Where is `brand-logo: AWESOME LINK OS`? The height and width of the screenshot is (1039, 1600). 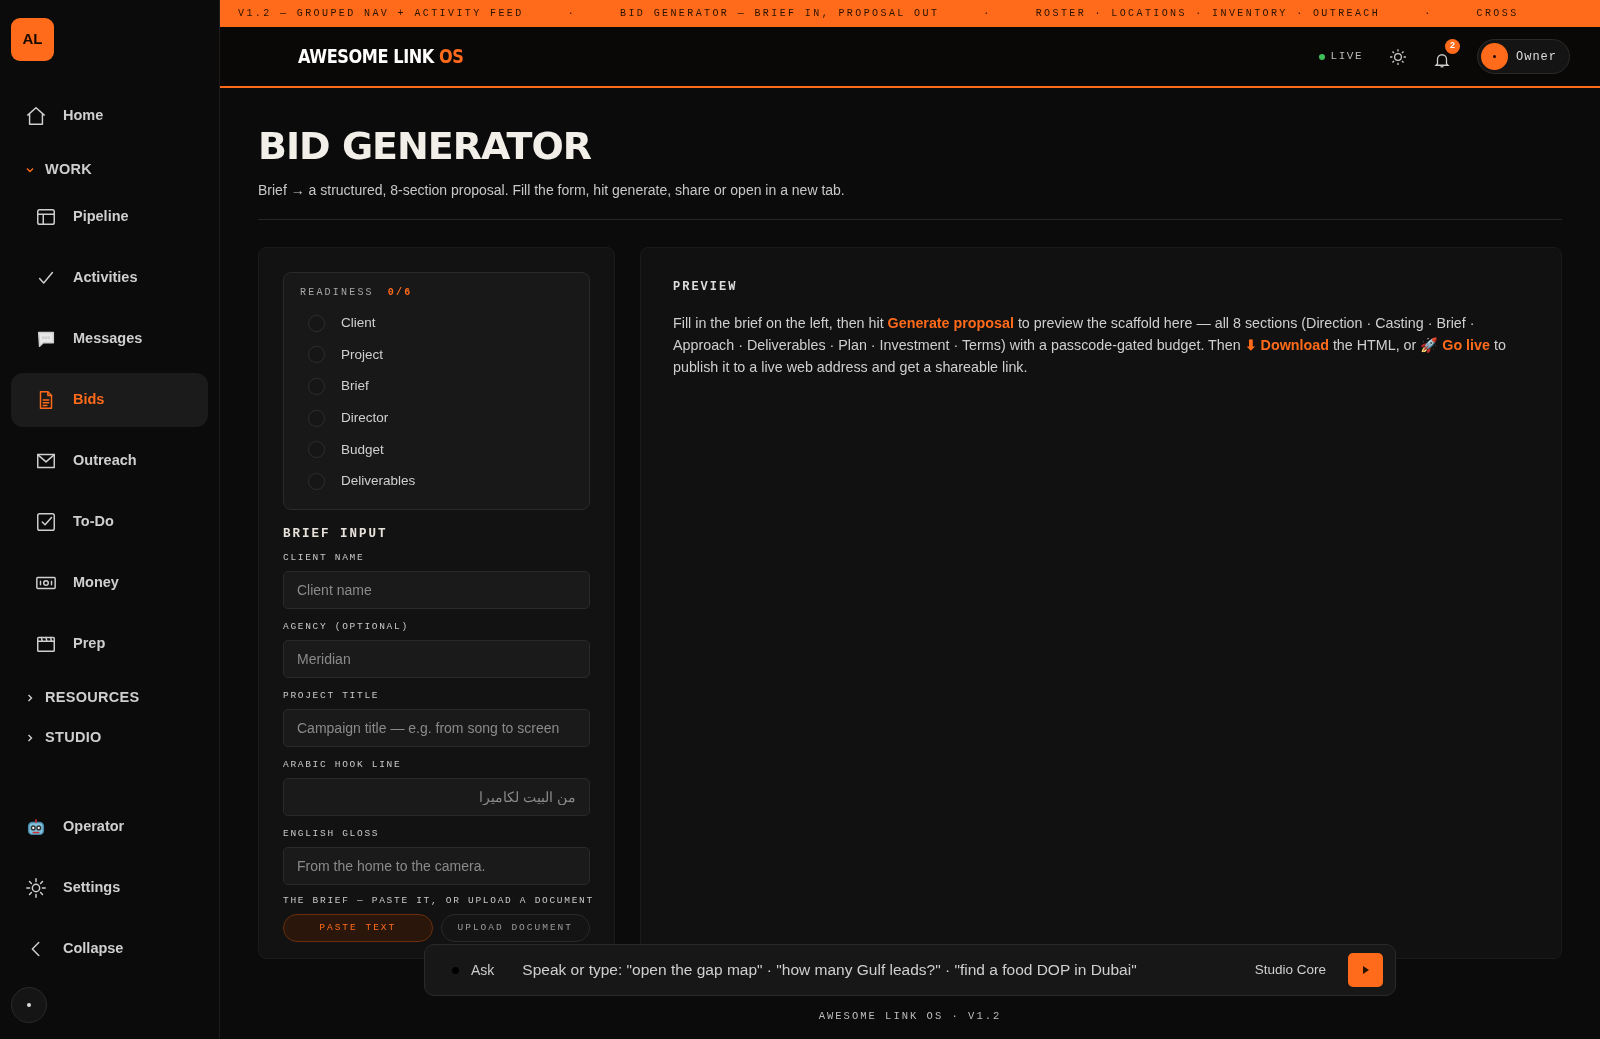
brand-logo: AWESOME LINK OS is located at coordinates (381, 57).